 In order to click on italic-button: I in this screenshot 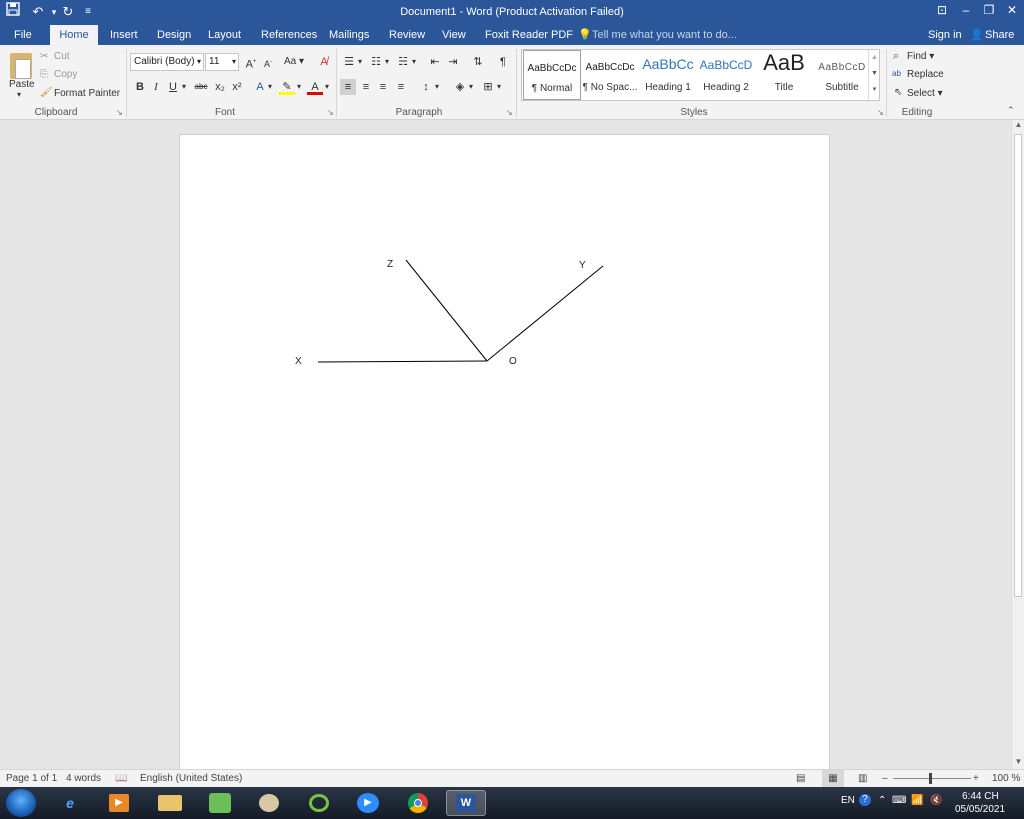, I will do `click(156, 87)`.